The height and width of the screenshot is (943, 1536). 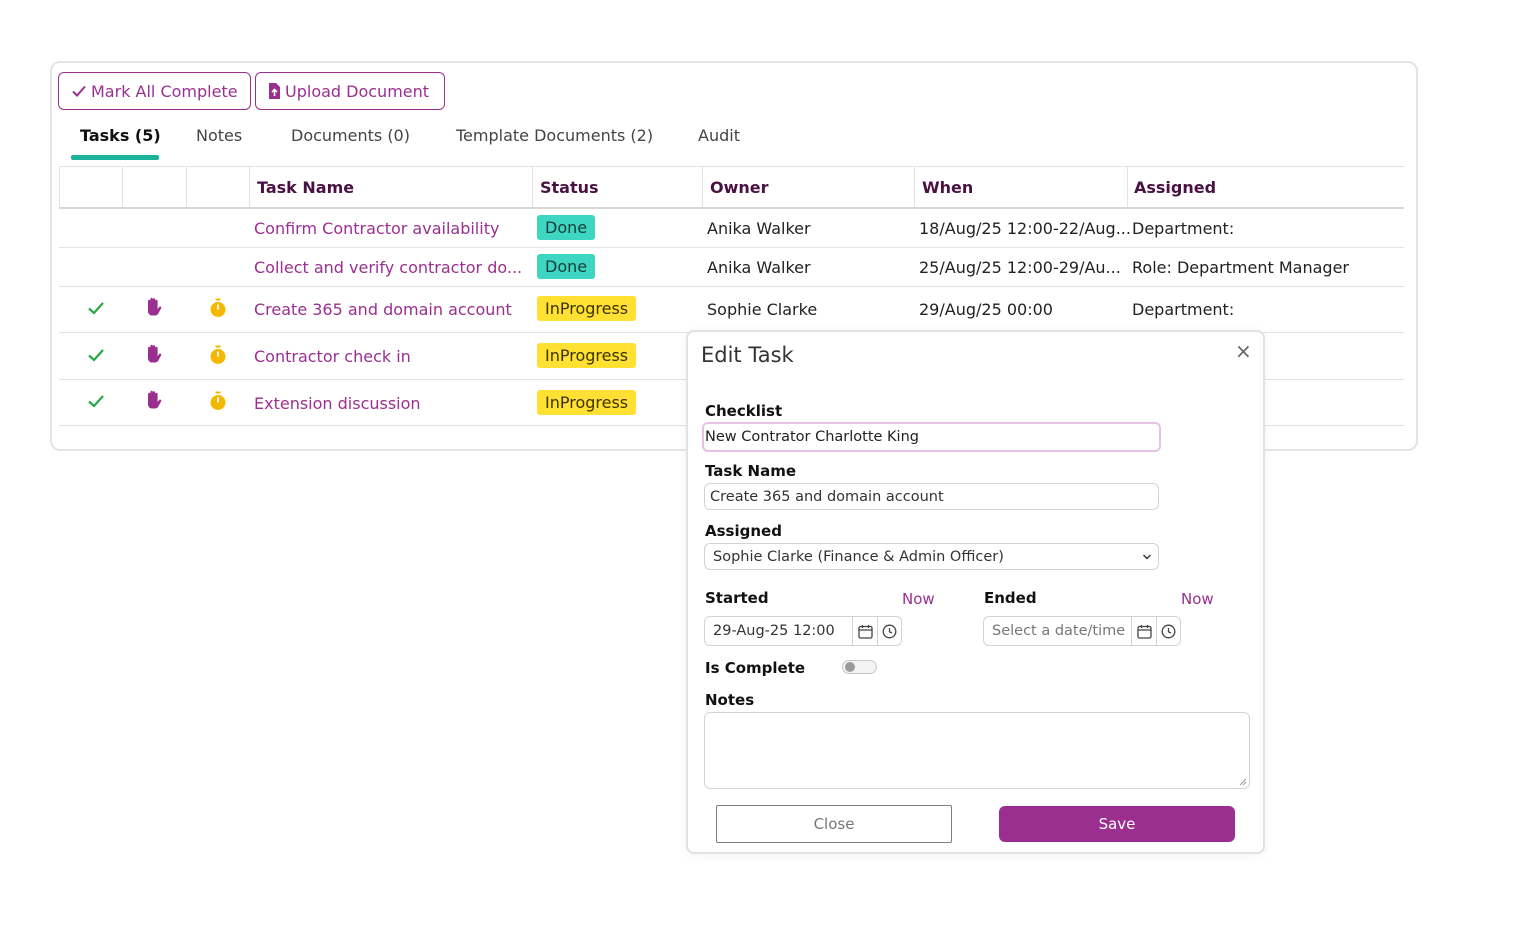 I want to click on assigned-cell: Role: Department Manager, so click(x=1240, y=267).